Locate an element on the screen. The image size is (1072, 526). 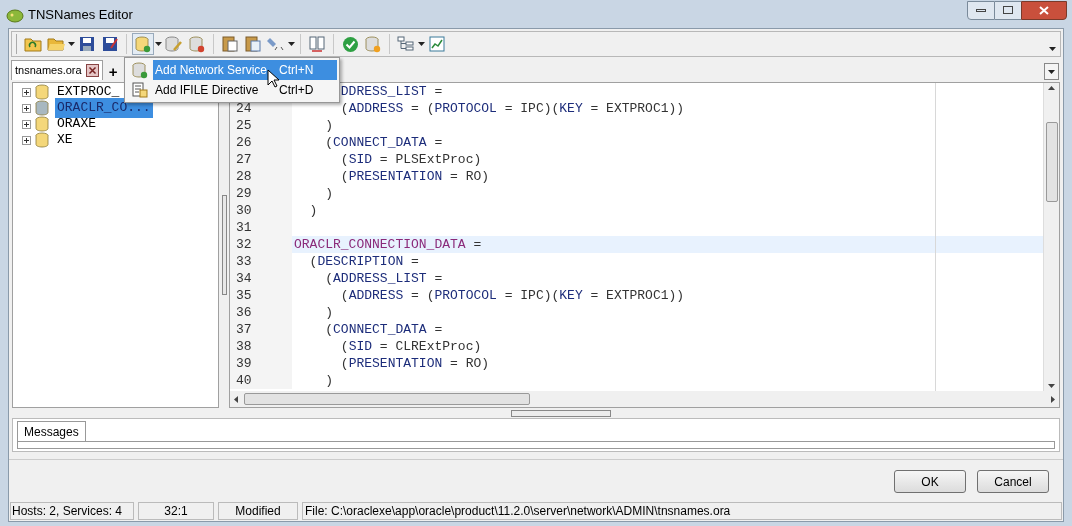
code-line: (SID = PLSExtProc) is located at coordinates (411, 159).